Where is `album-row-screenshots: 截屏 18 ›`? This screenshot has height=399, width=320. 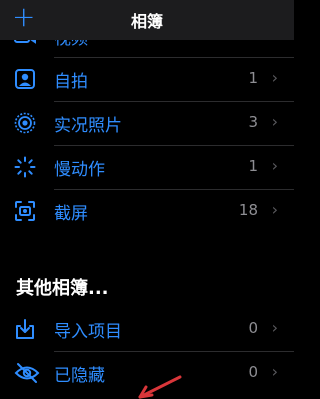
album-row-screenshots: 截屏 18 › is located at coordinates (147, 211).